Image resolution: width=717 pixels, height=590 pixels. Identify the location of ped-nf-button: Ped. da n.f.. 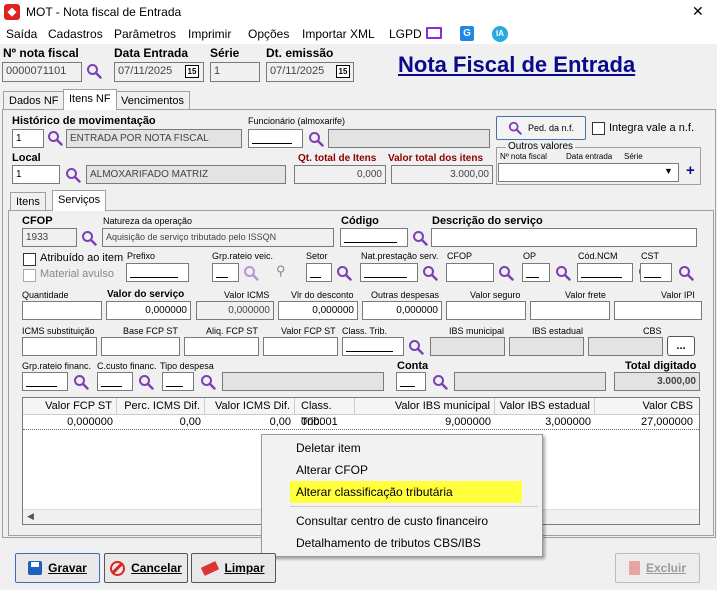
(541, 128).